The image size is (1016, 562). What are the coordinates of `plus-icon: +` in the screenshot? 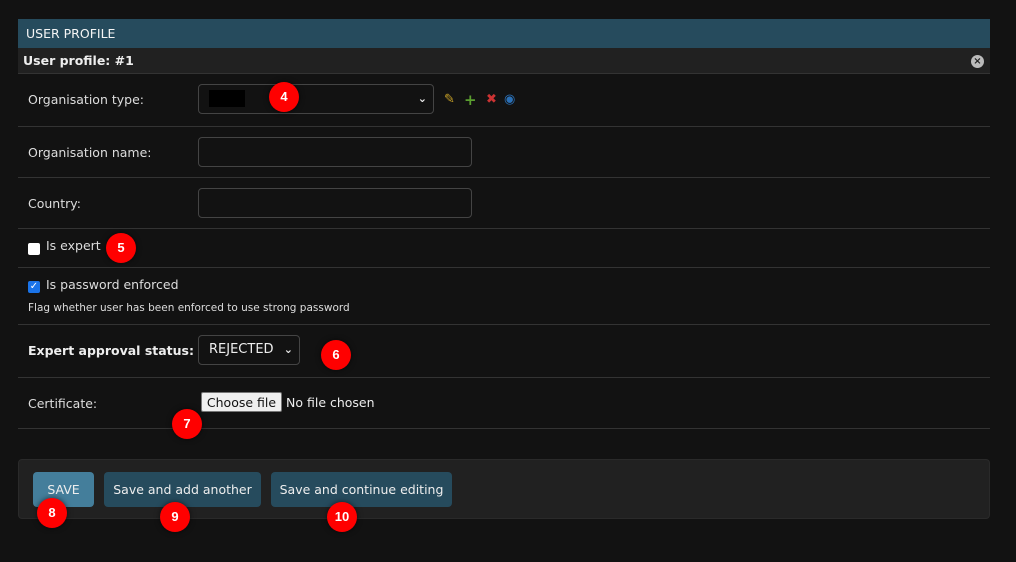 It's located at (470, 100).